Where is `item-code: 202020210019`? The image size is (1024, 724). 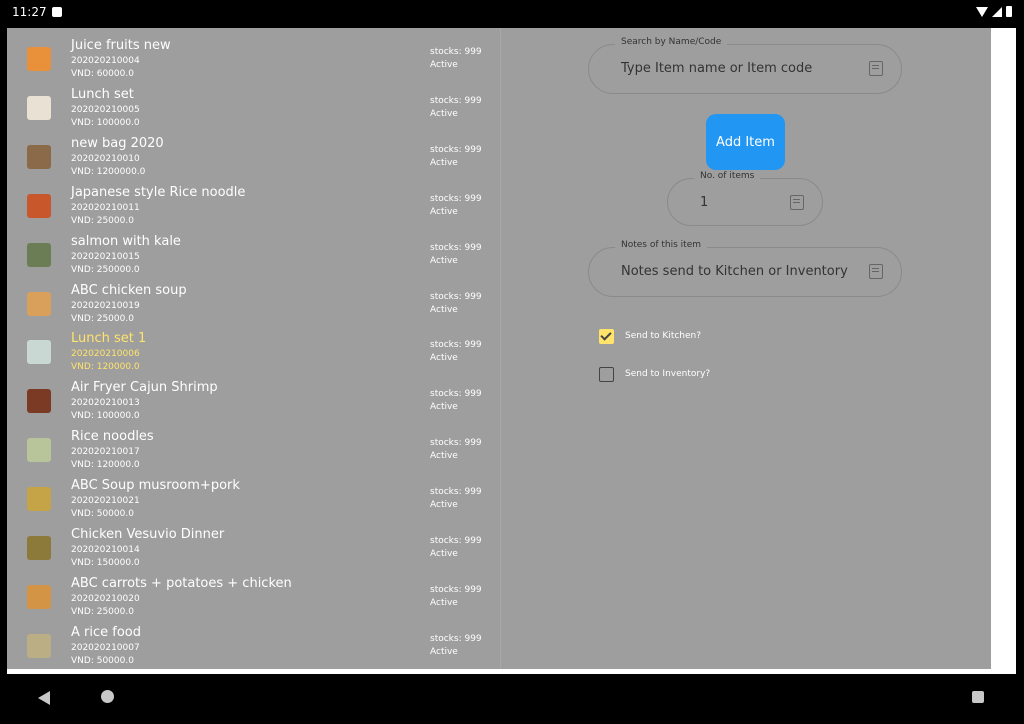 item-code: 202020210019 is located at coordinates (105, 305).